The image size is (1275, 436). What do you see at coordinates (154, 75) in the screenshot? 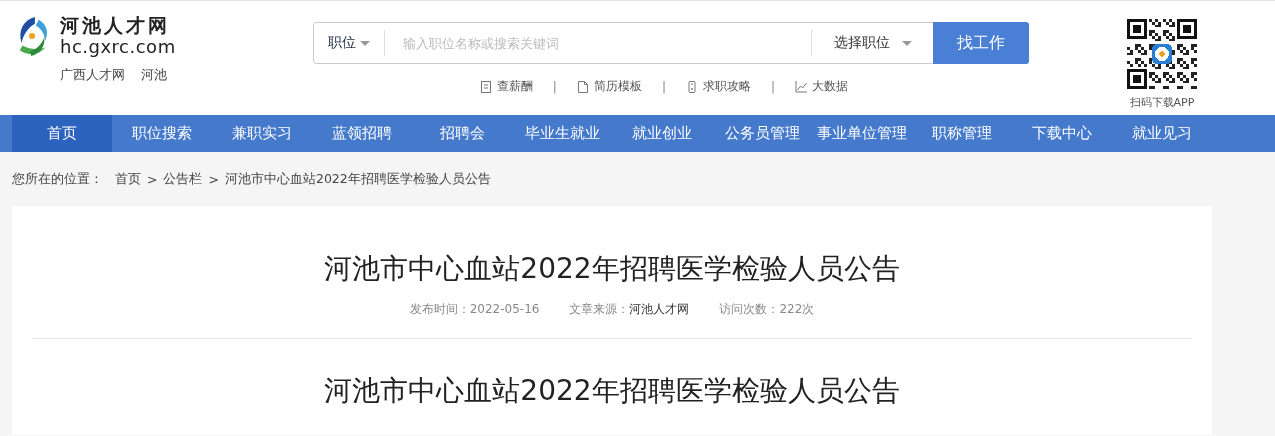
I see `site-tag: 河池` at bounding box center [154, 75].